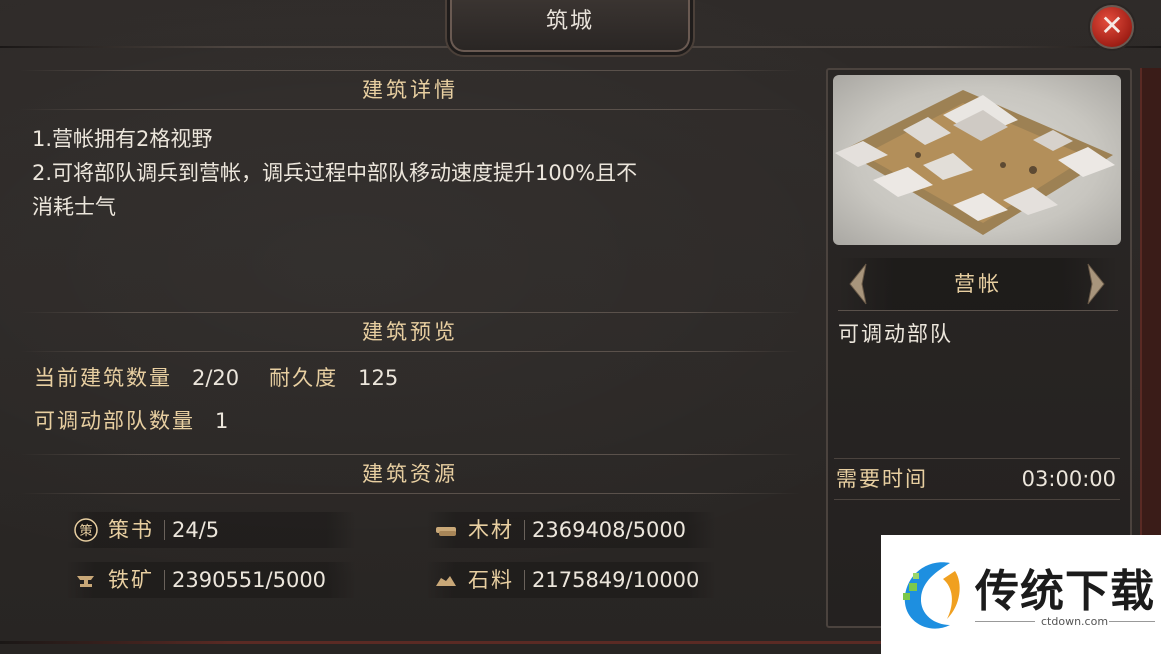 This screenshot has width=1161, height=654. What do you see at coordinates (304, 378) in the screenshot?
I see `durability-label: 耐久度` at bounding box center [304, 378].